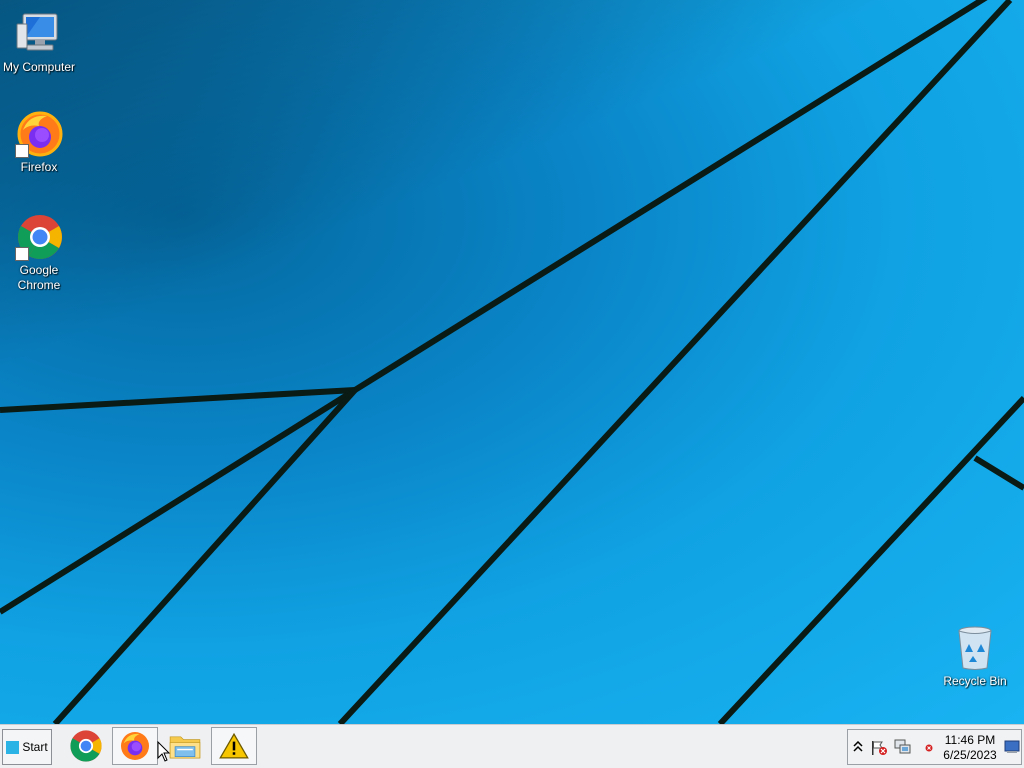  I want to click on error-icon, so click(929, 748).